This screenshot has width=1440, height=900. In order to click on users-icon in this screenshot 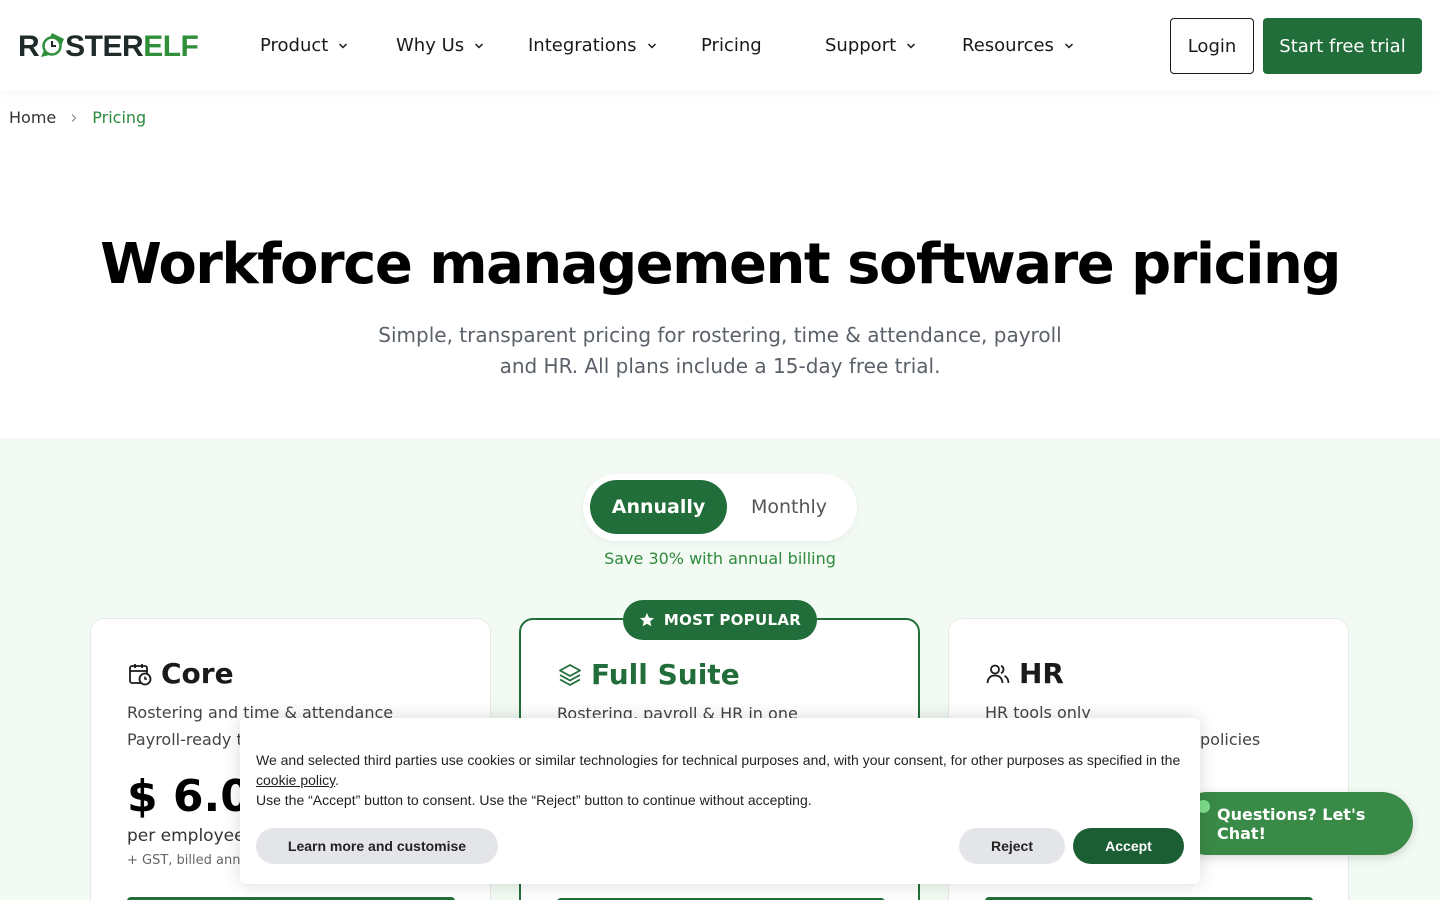, I will do `click(998, 673)`.